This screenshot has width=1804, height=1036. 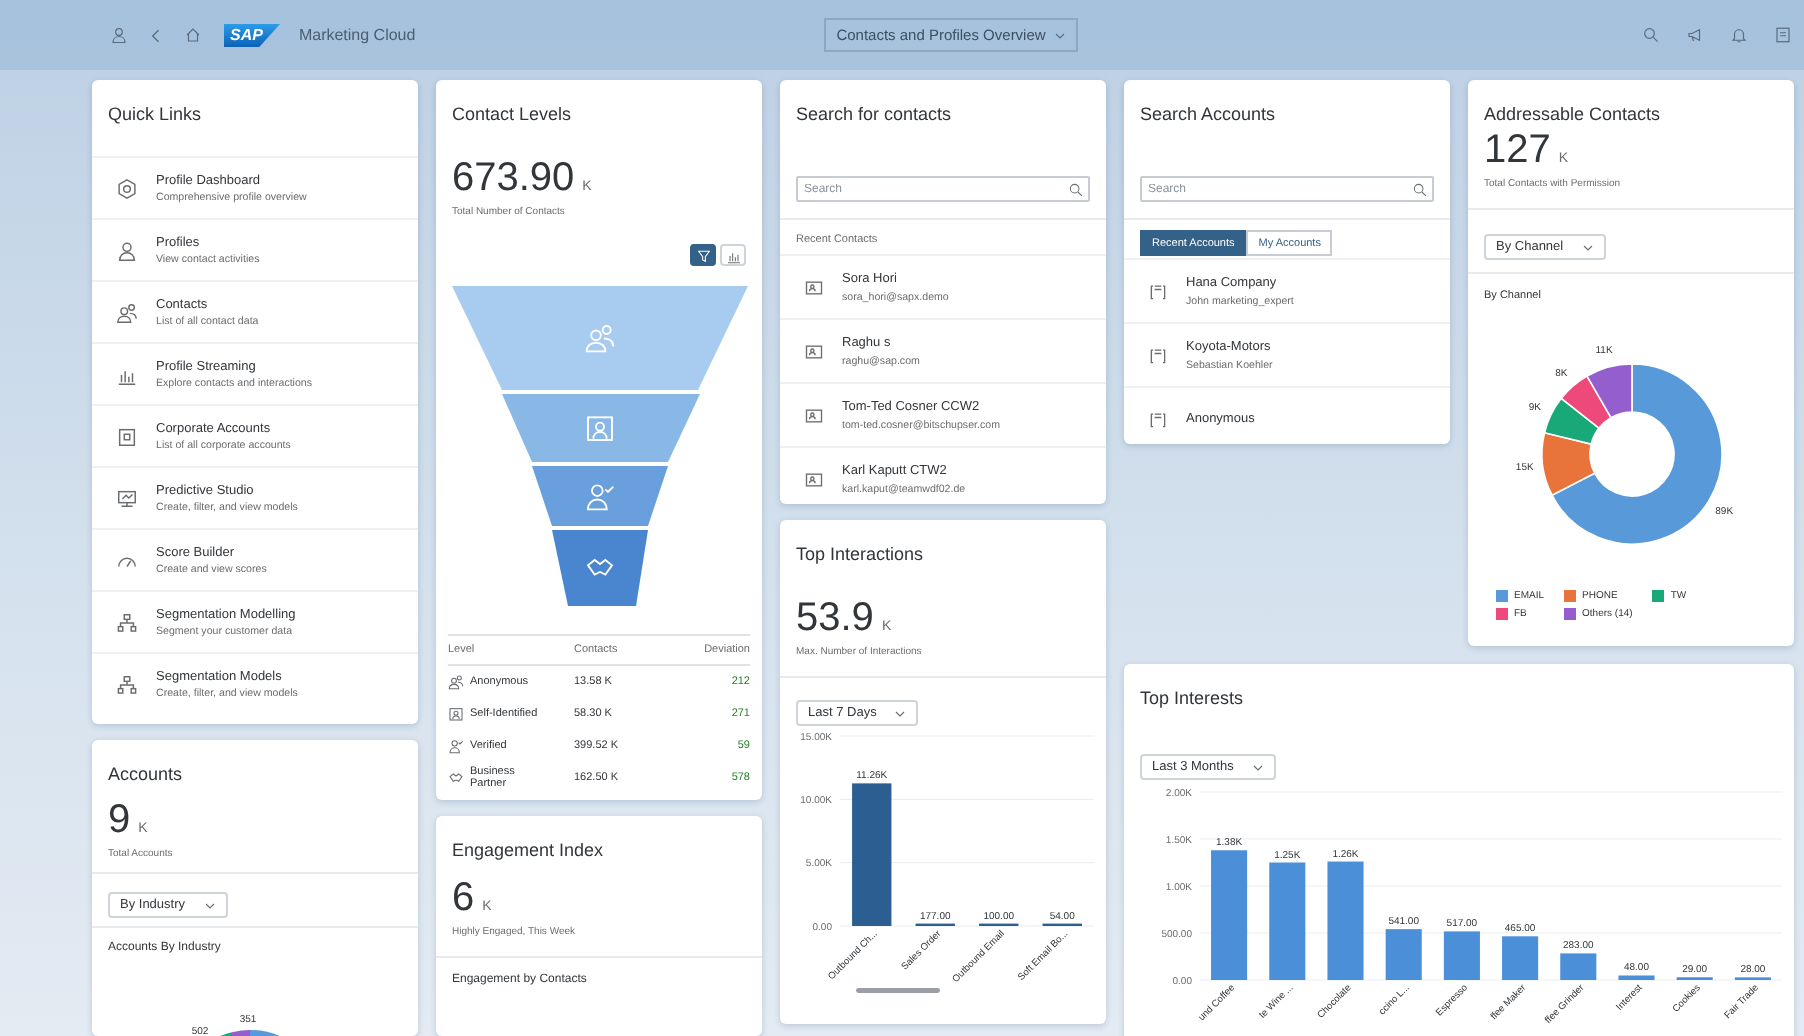 I want to click on card-title: Top Interests, so click(x=1192, y=698).